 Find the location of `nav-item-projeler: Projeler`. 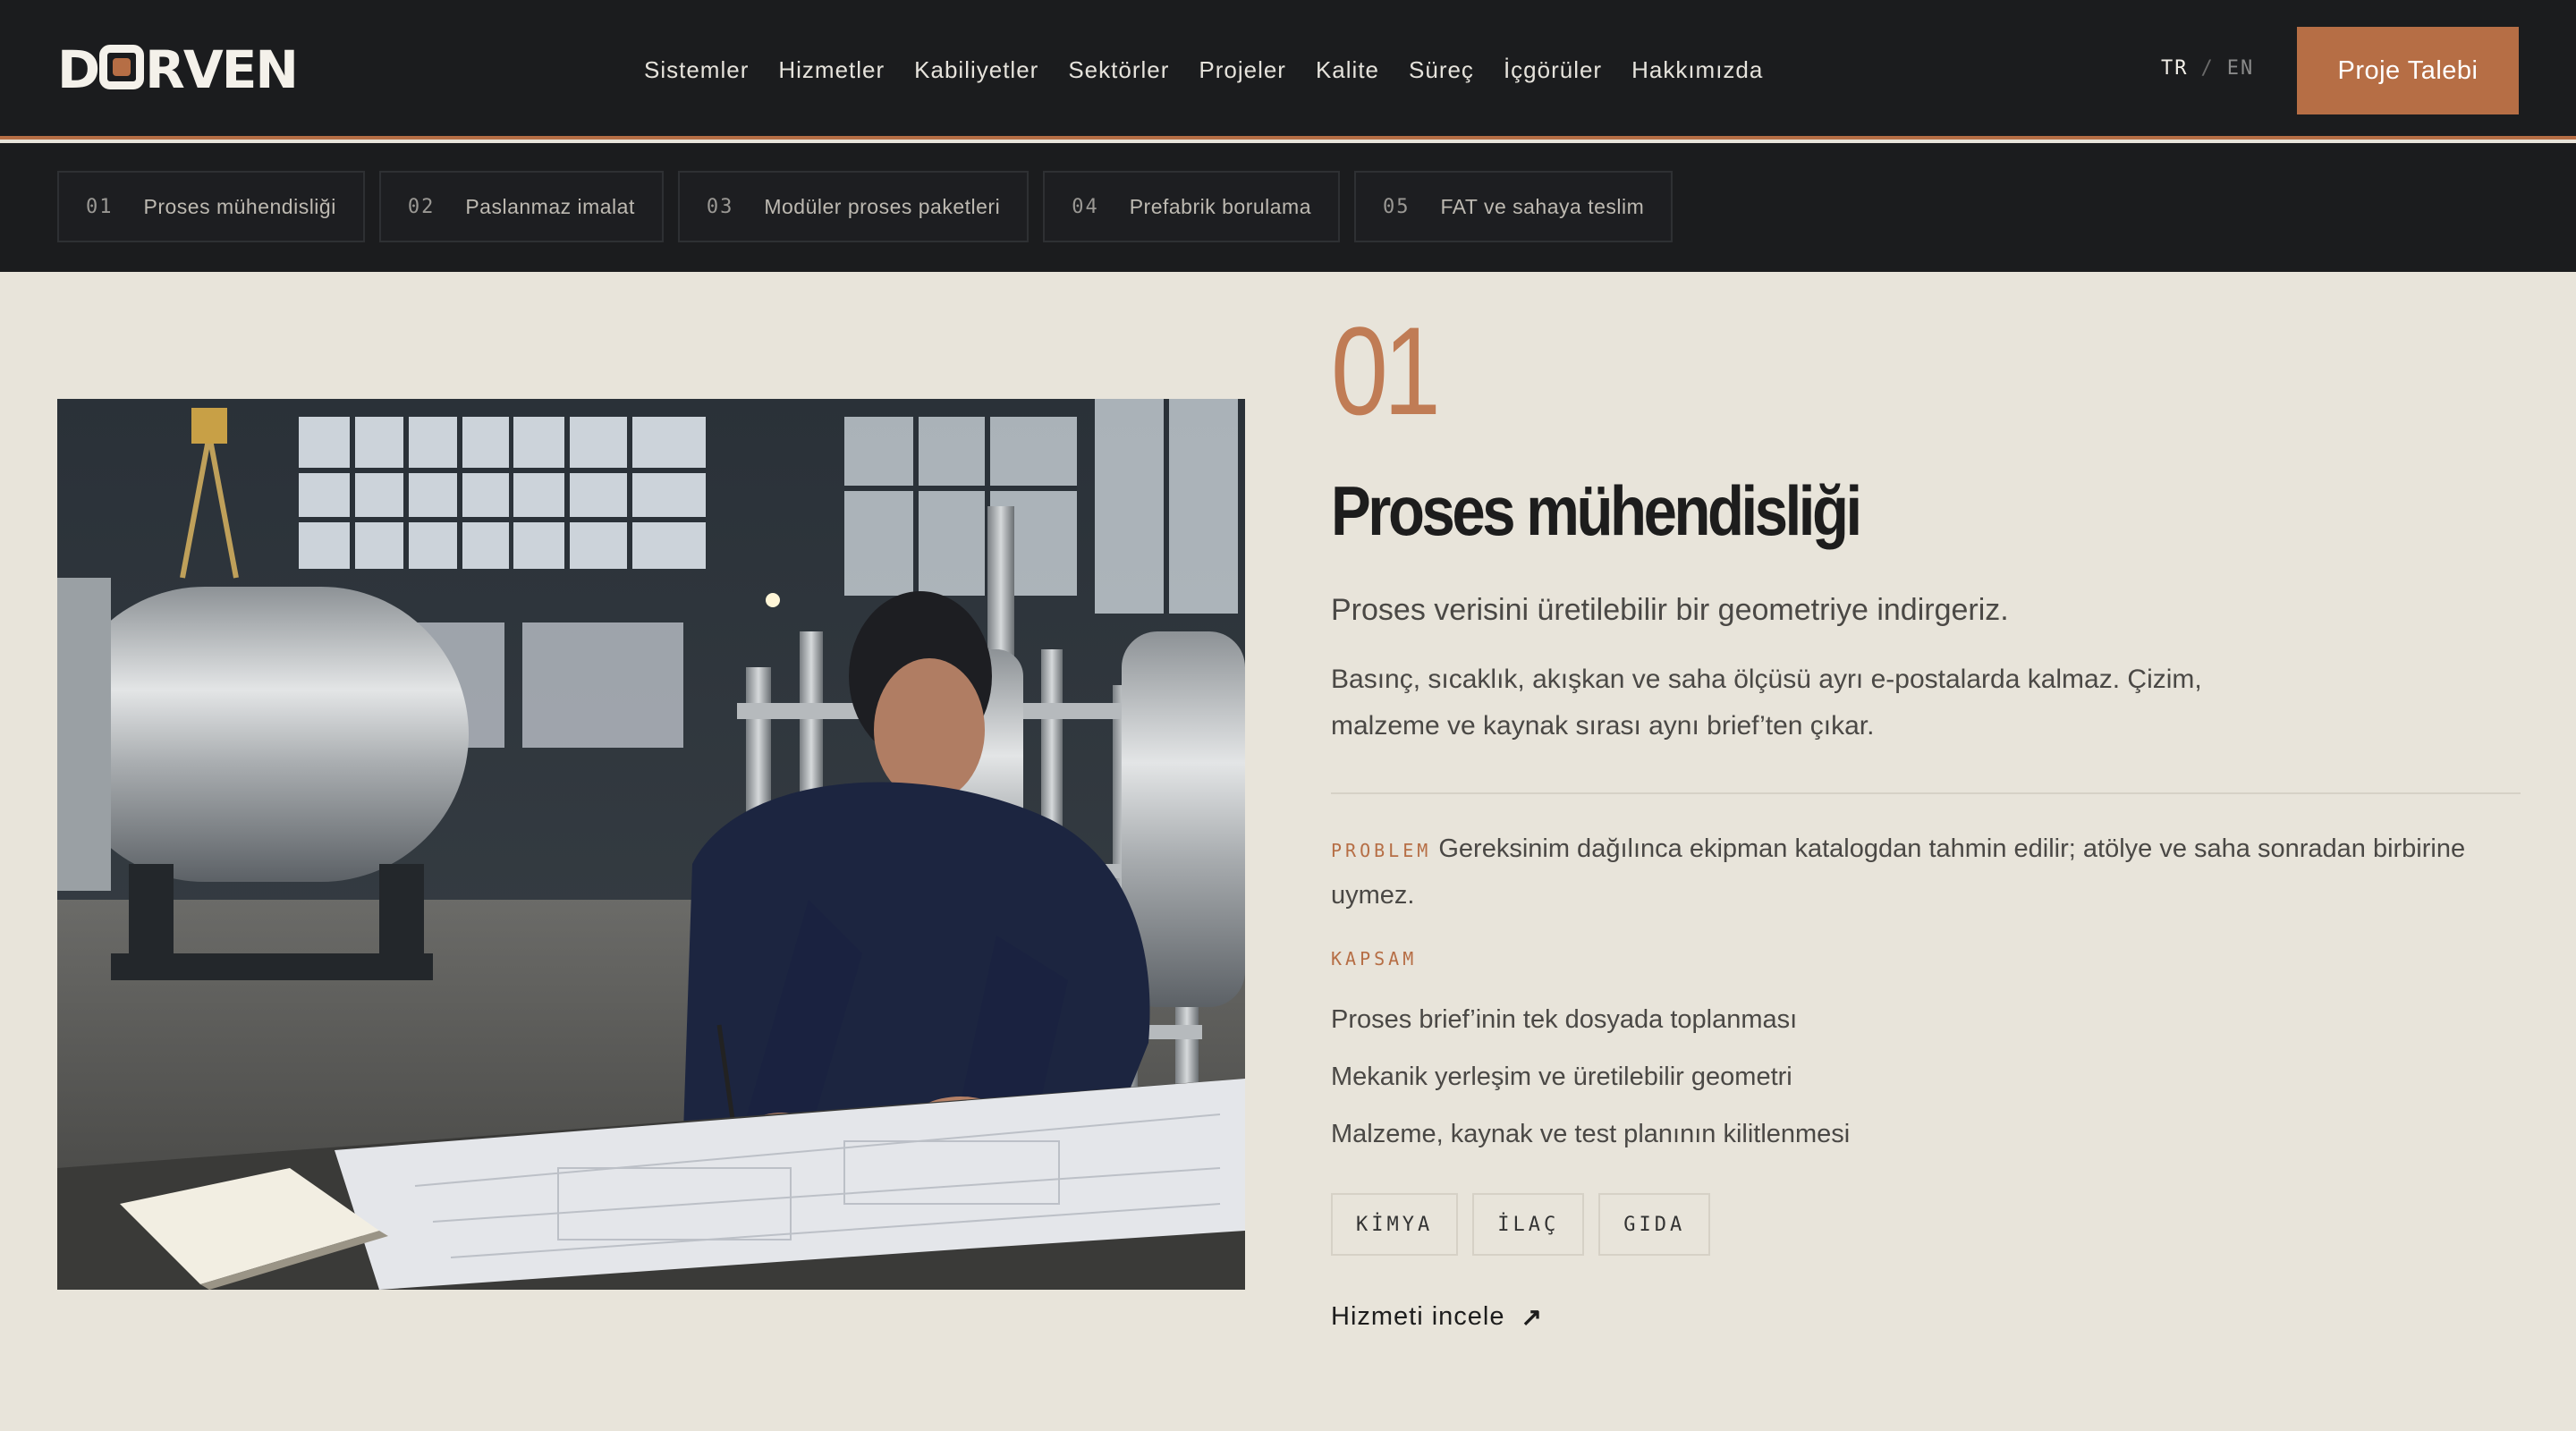

nav-item-projeler: Projeler is located at coordinates (1242, 70).